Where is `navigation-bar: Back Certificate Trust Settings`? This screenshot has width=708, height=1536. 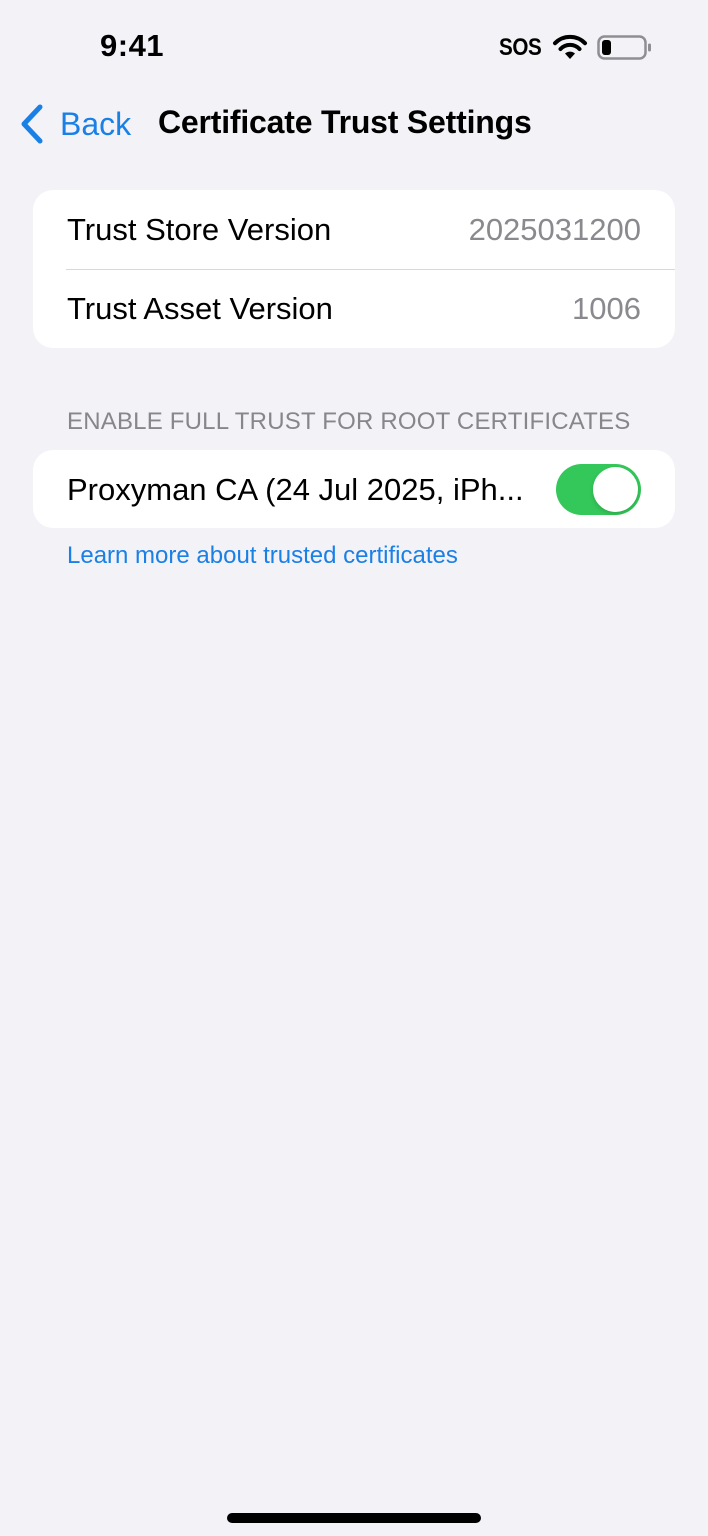
navigation-bar: Back Certificate Trust Settings is located at coordinates (354, 126).